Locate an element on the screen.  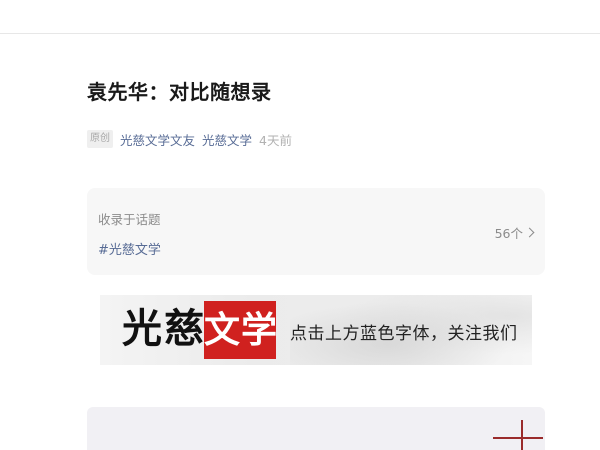
article-meta: 原创 光慈文学文友 光慈文学 4天前 is located at coordinates (189, 139).